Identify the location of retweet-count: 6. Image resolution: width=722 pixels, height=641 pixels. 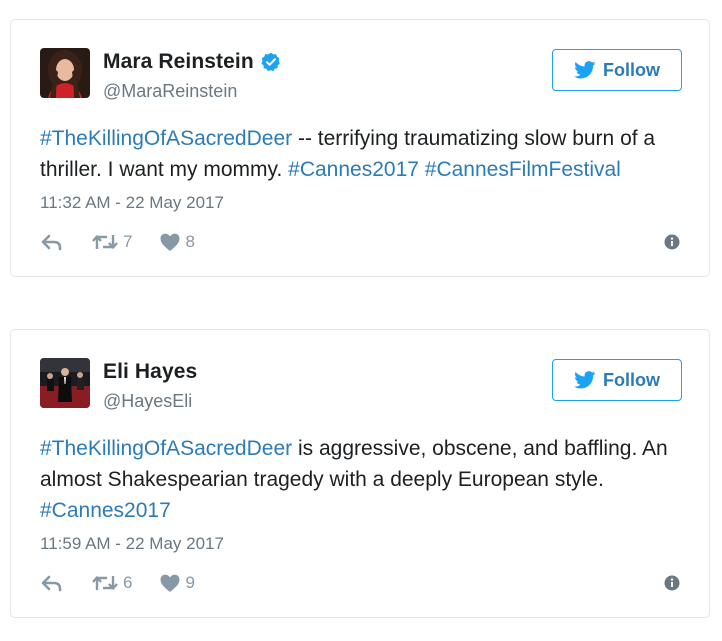
(128, 582).